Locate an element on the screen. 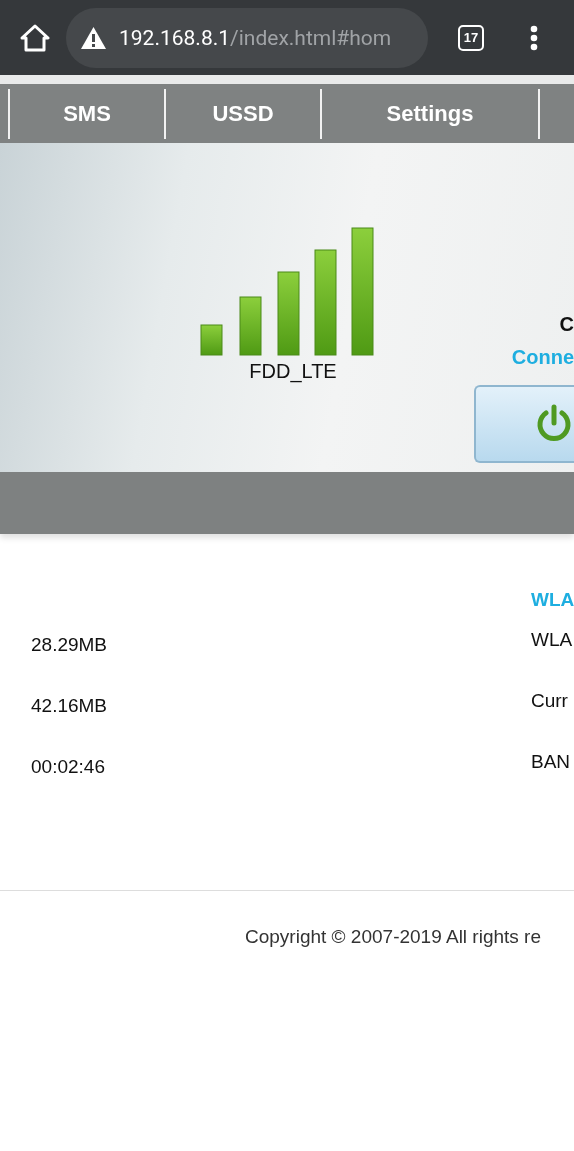  signal-strength-icon is located at coordinates (288, 291).